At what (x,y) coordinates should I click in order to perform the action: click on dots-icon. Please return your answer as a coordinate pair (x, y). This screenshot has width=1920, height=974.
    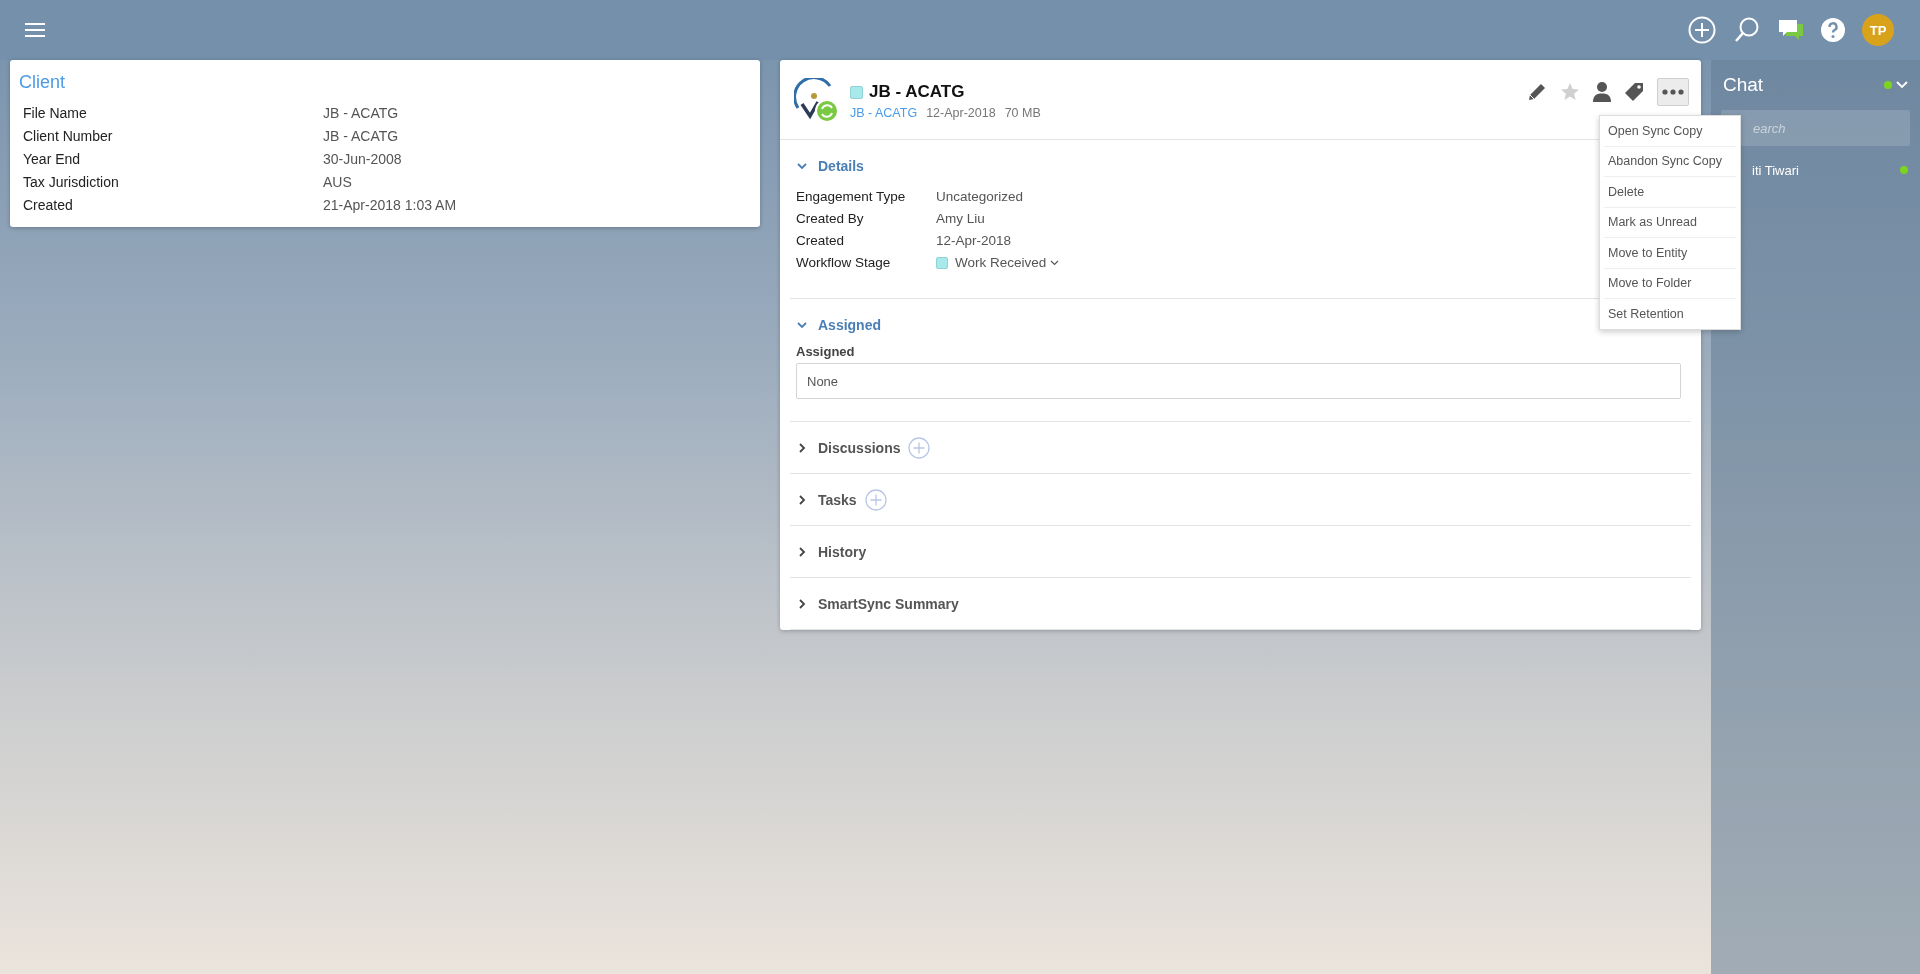
    Looking at the image, I should click on (1673, 92).